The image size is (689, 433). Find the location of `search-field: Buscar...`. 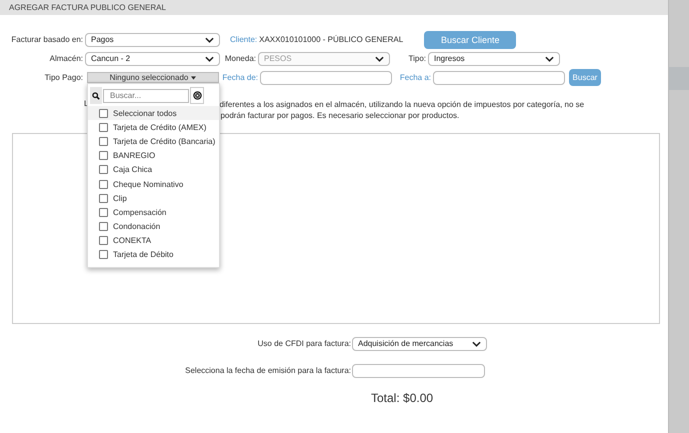

search-field: Buscar... is located at coordinates (146, 95).